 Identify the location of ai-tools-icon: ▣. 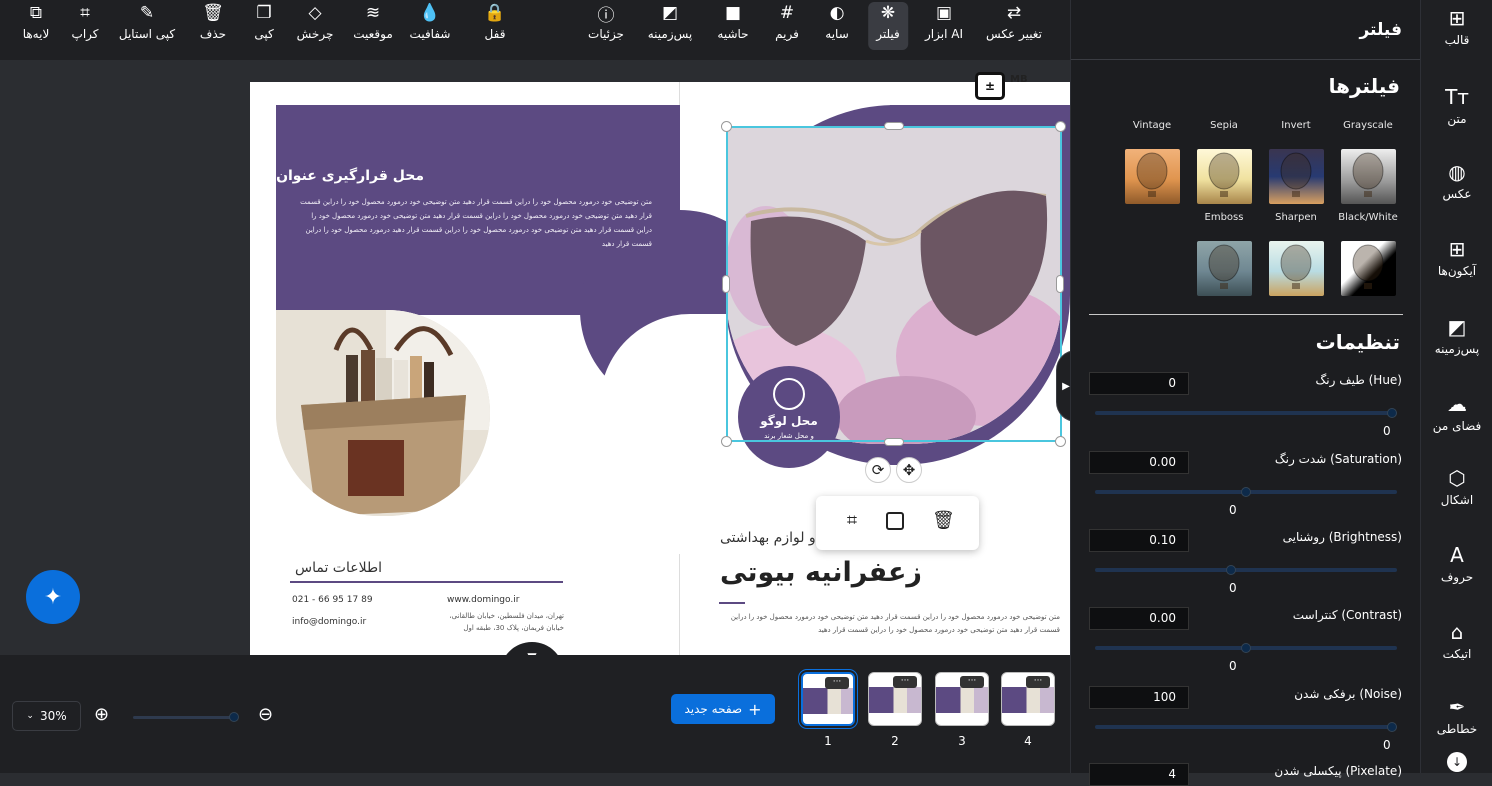
(944, 13).